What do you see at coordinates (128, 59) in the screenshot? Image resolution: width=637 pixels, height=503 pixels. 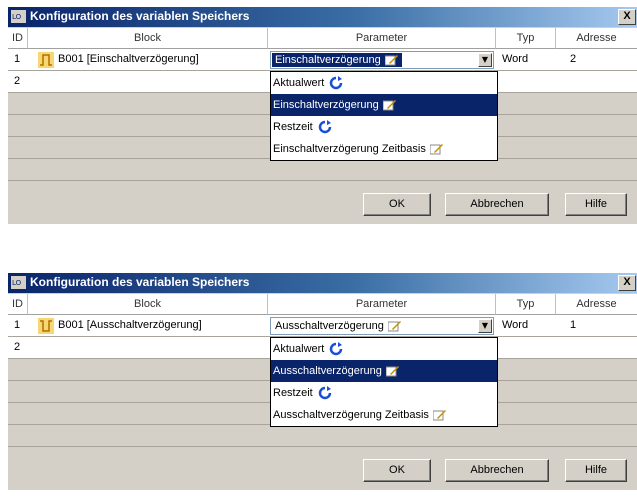 I see `row-block: B001 [Einschaltverzögerung]` at bounding box center [128, 59].